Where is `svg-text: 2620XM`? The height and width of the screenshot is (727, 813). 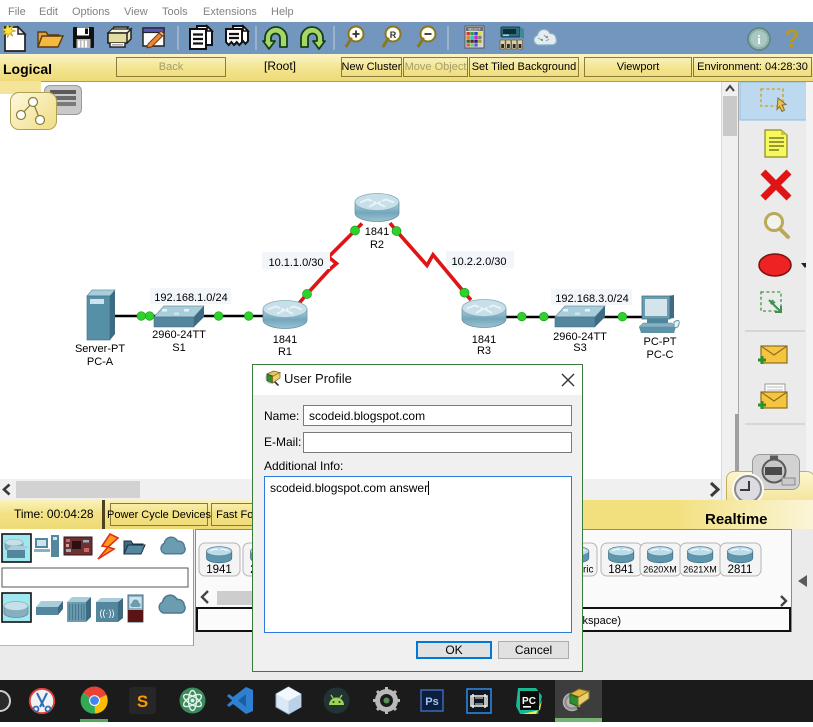 svg-text: 2620XM is located at coordinates (660, 570).